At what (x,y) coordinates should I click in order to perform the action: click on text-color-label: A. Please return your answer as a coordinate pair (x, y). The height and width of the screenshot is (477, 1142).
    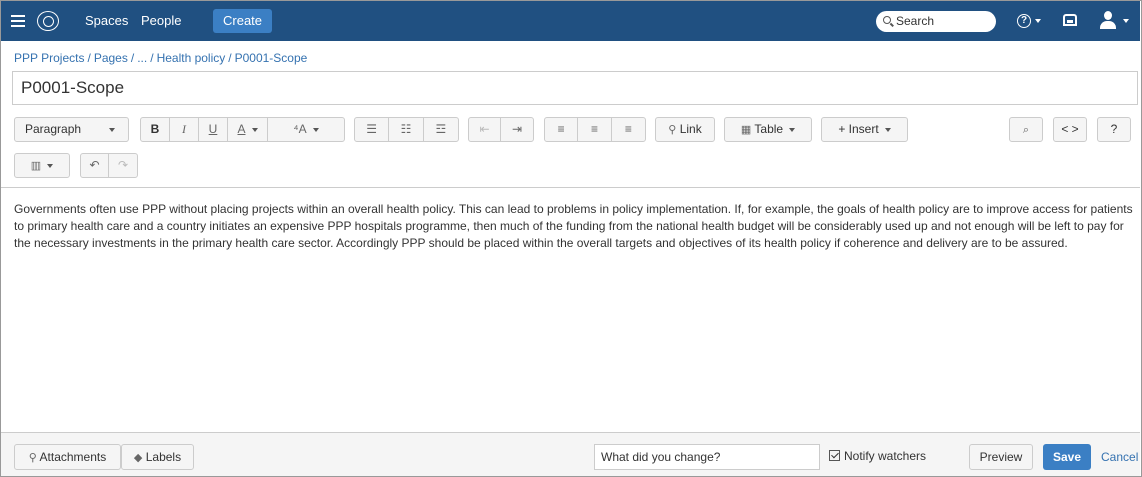
    Looking at the image, I should click on (241, 129).